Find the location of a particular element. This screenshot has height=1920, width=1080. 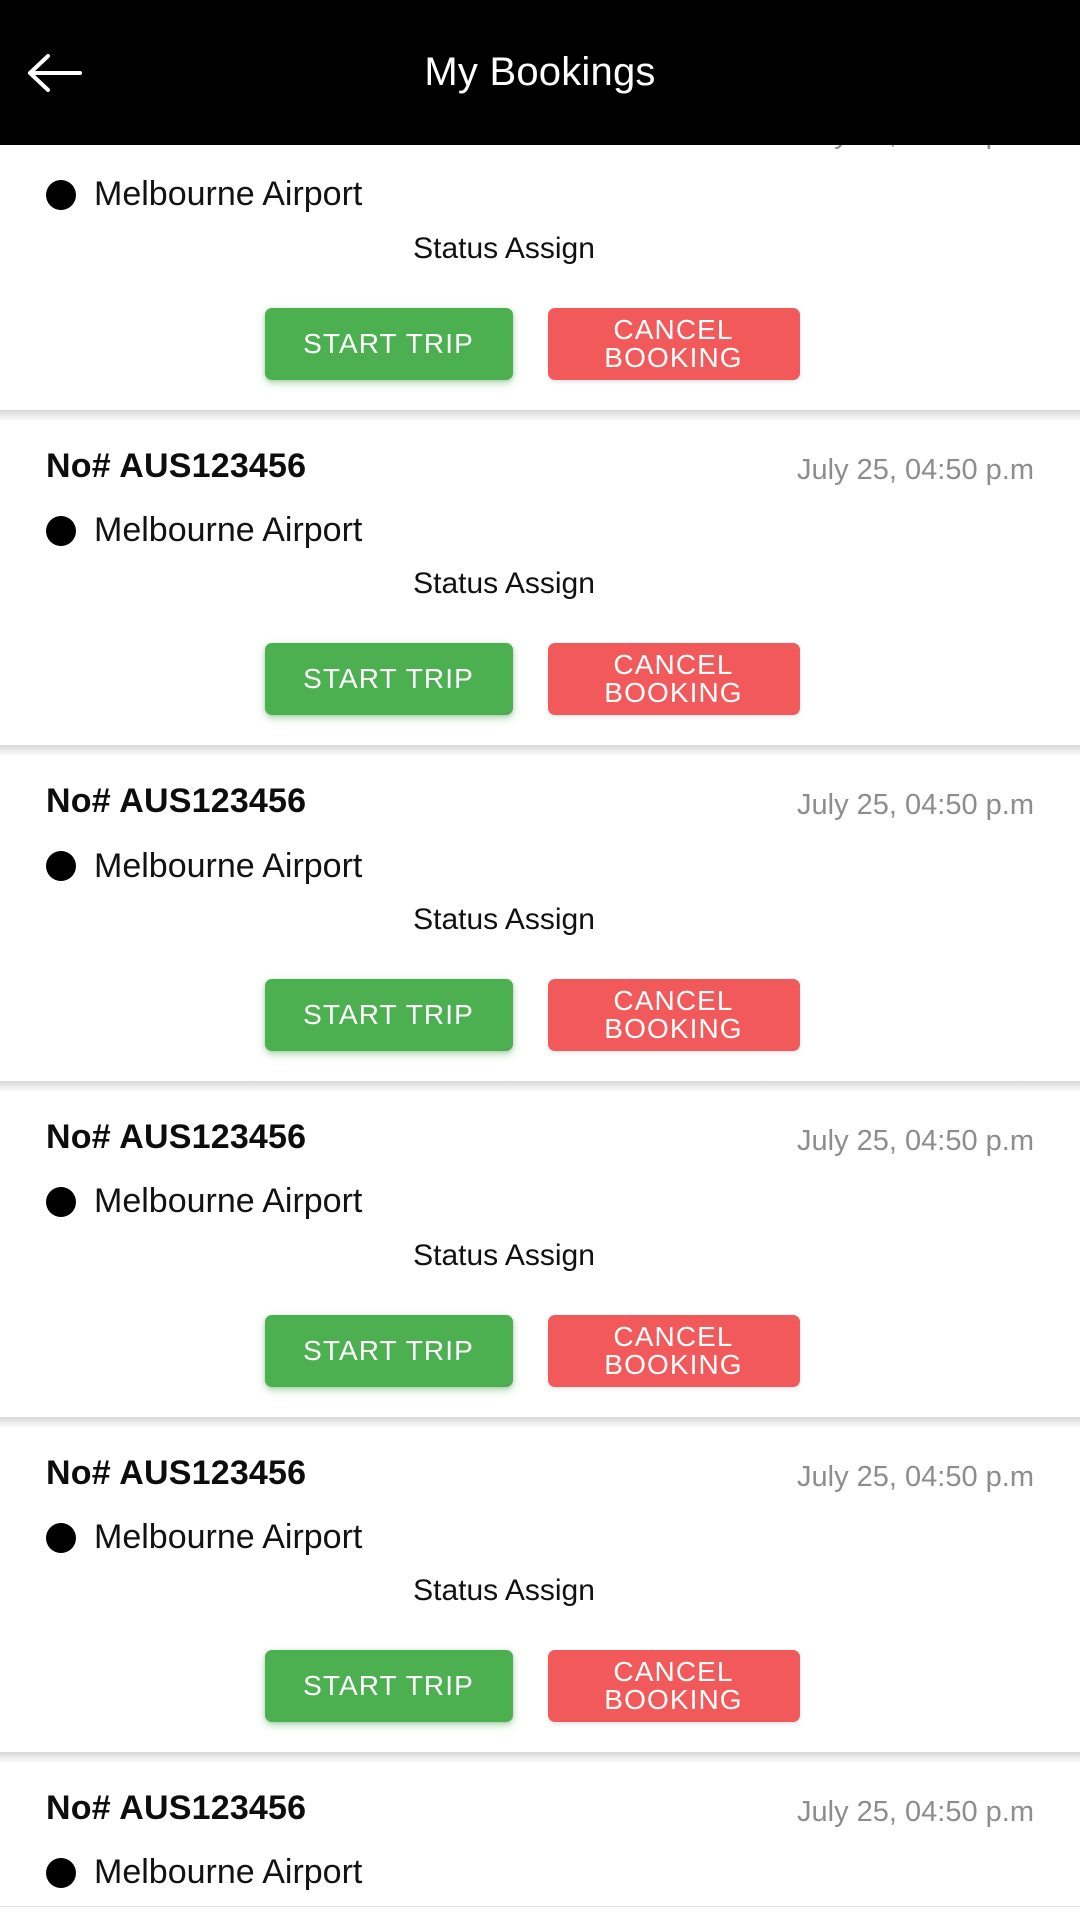

back-button is located at coordinates (55, 72).